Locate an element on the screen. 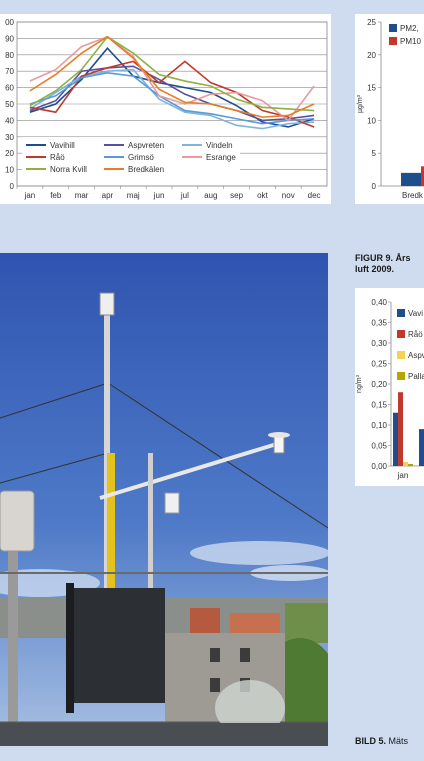  figure-9-caption-line2: luft 2009. is located at coordinates (375, 269).